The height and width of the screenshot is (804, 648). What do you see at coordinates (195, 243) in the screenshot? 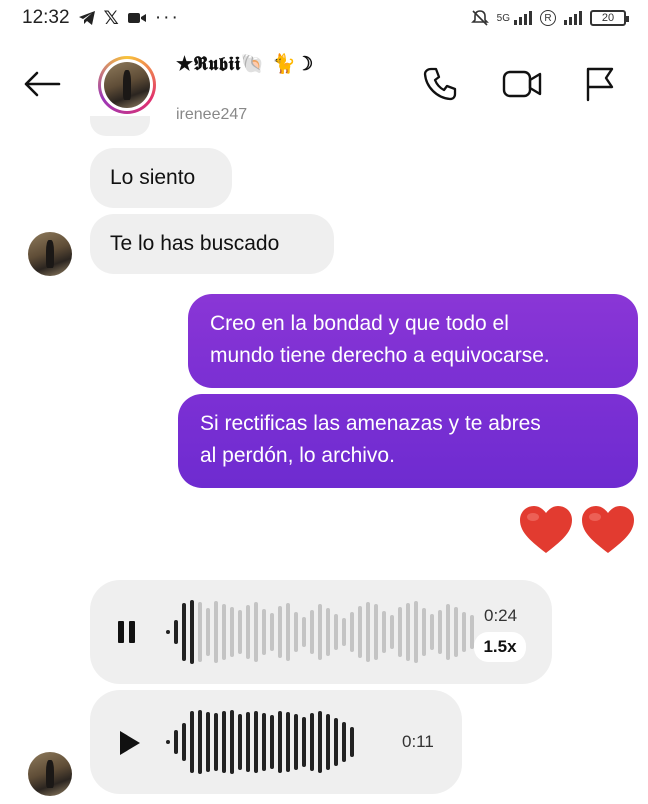
I see `message-text: Te lo has buscado` at bounding box center [195, 243].